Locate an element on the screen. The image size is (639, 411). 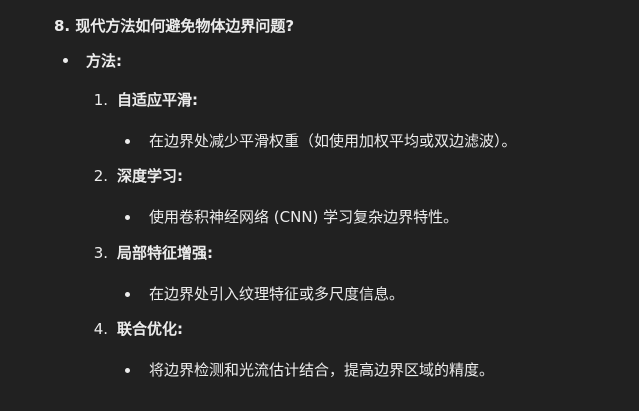
item-title: 联合优化: is located at coordinates (150, 329).